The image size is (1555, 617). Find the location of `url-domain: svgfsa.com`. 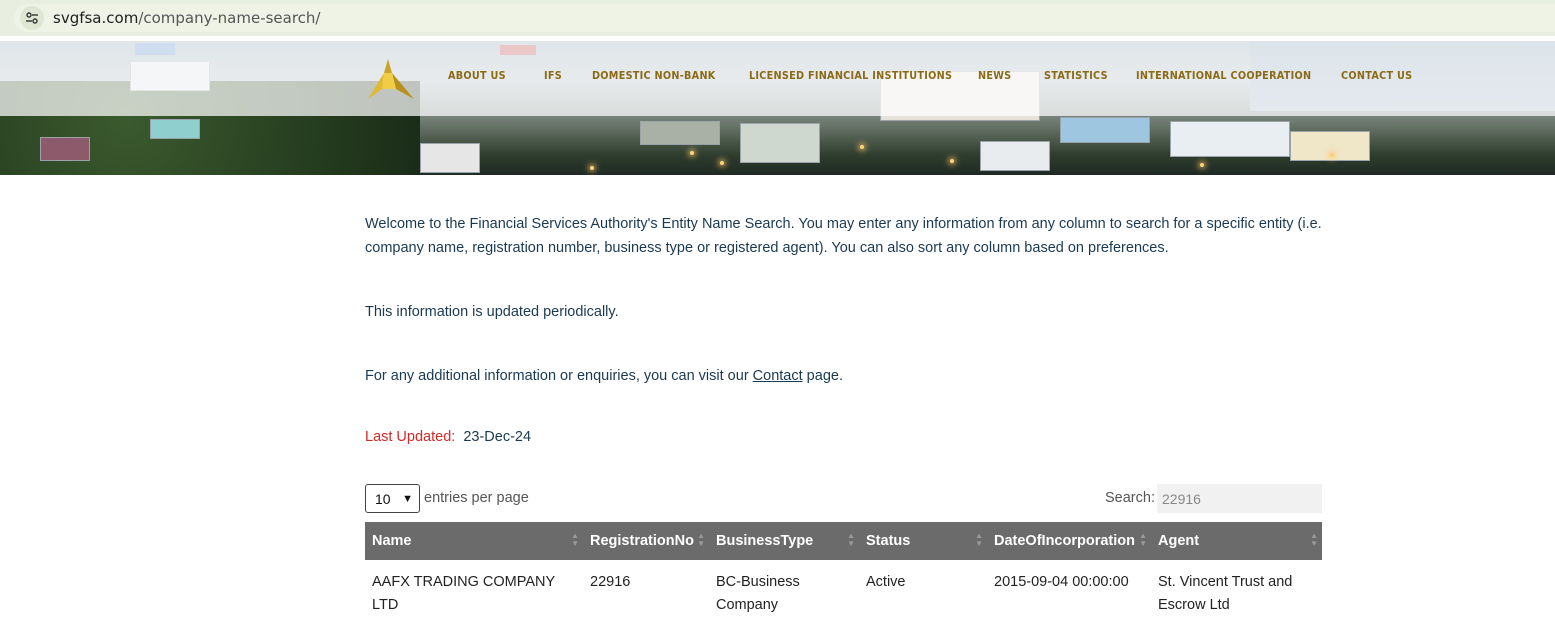

url-domain: svgfsa.com is located at coordinates (96, 18).